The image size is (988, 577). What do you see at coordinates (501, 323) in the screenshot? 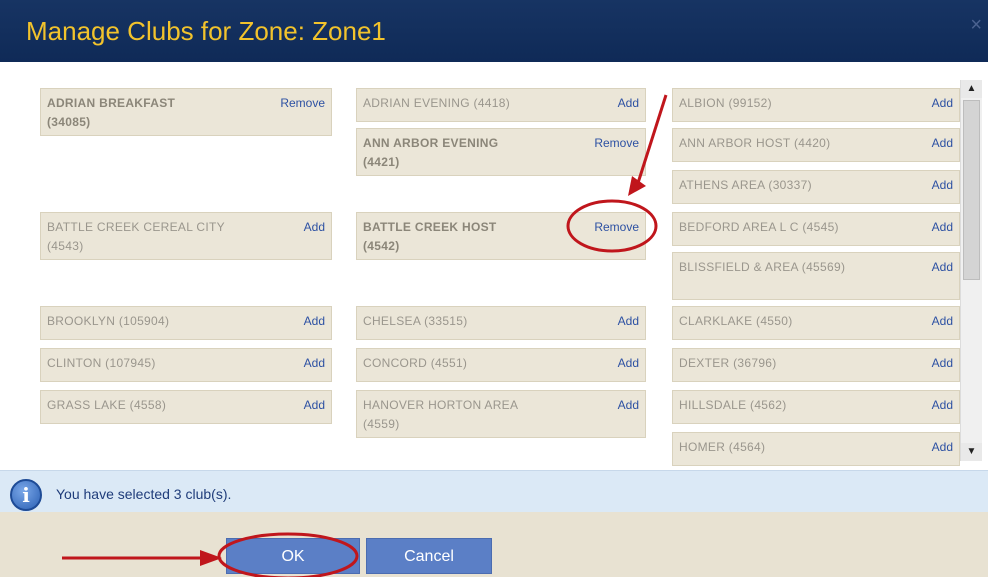
I see `club-card: CHELSEA (33515) Add` at bounding box center [501, 323].